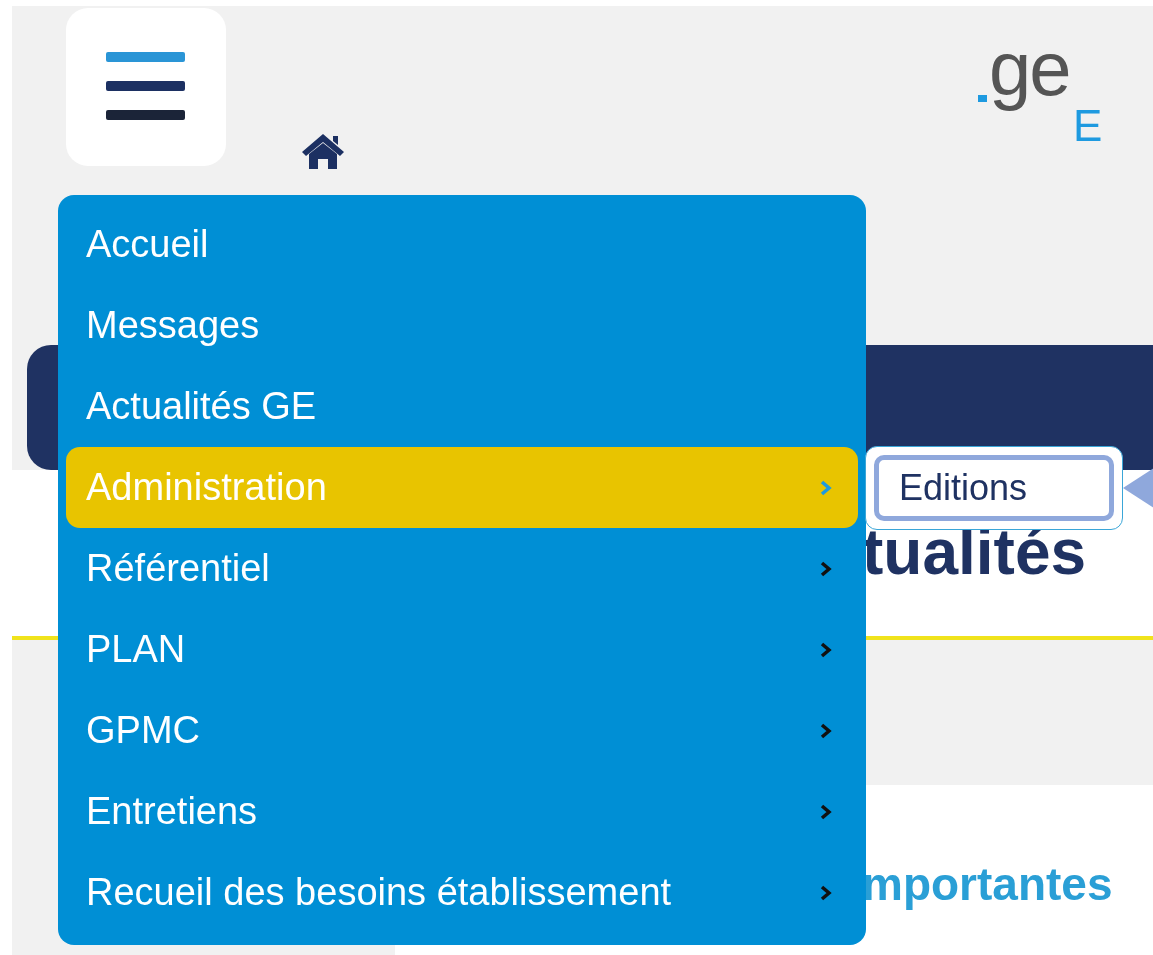 Image resolution: width=1153 pixels, height=955 pixels. What do you see at coordinates (462, 568) in the screenshot?
I see `menu-item: Référentiel` at bounding box center [462, 568].